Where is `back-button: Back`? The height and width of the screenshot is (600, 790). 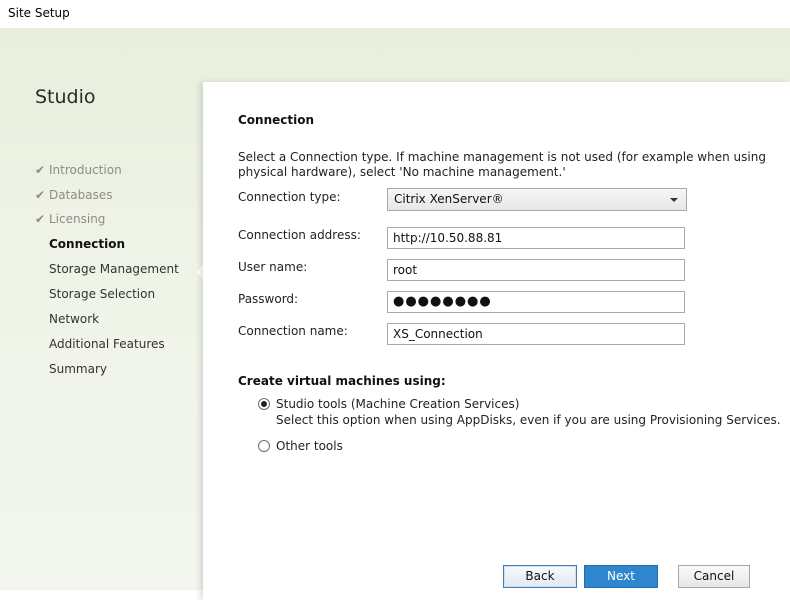
back-button: Back is located at coordinates (540, 576).